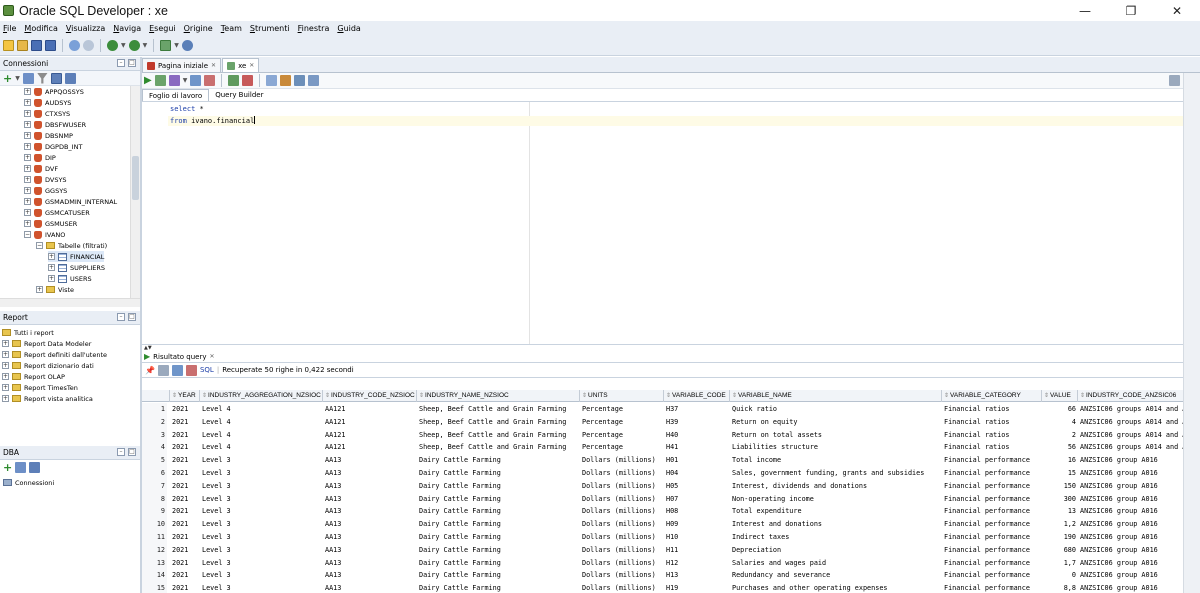  Describe the element at coordinates (370, 409) in the screenshot. I see `table-cell: AA121` at that location.